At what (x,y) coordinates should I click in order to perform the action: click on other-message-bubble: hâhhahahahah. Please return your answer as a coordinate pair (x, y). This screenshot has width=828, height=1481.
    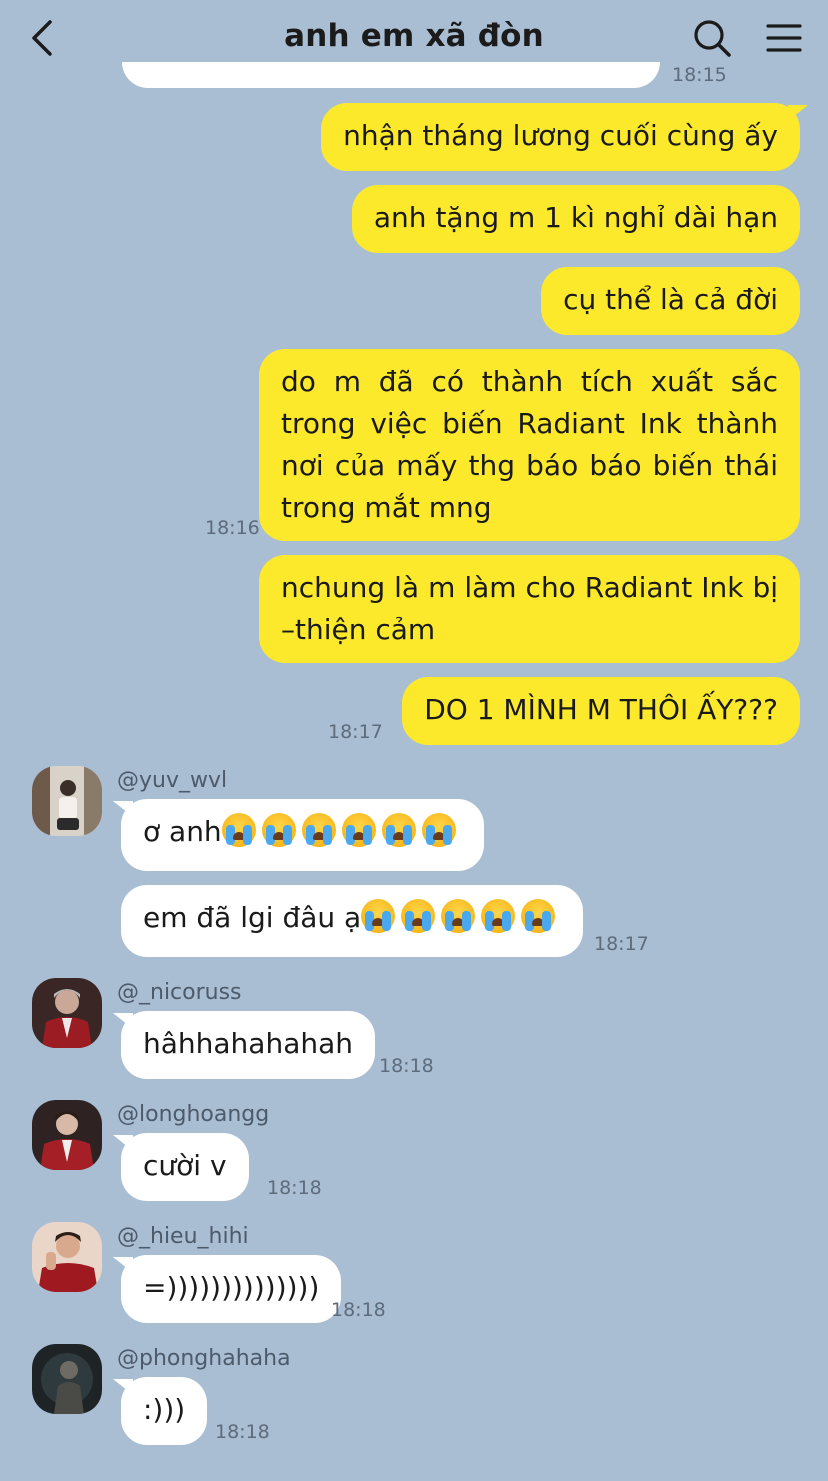
    Looking at the image, I should click on (244, 1045).